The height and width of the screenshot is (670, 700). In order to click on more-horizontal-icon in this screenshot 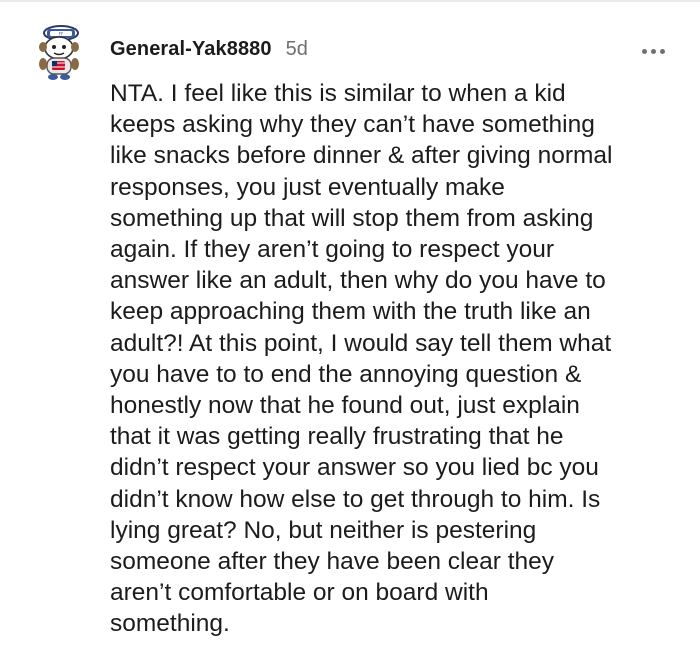, I will do `click(644, 51)`.